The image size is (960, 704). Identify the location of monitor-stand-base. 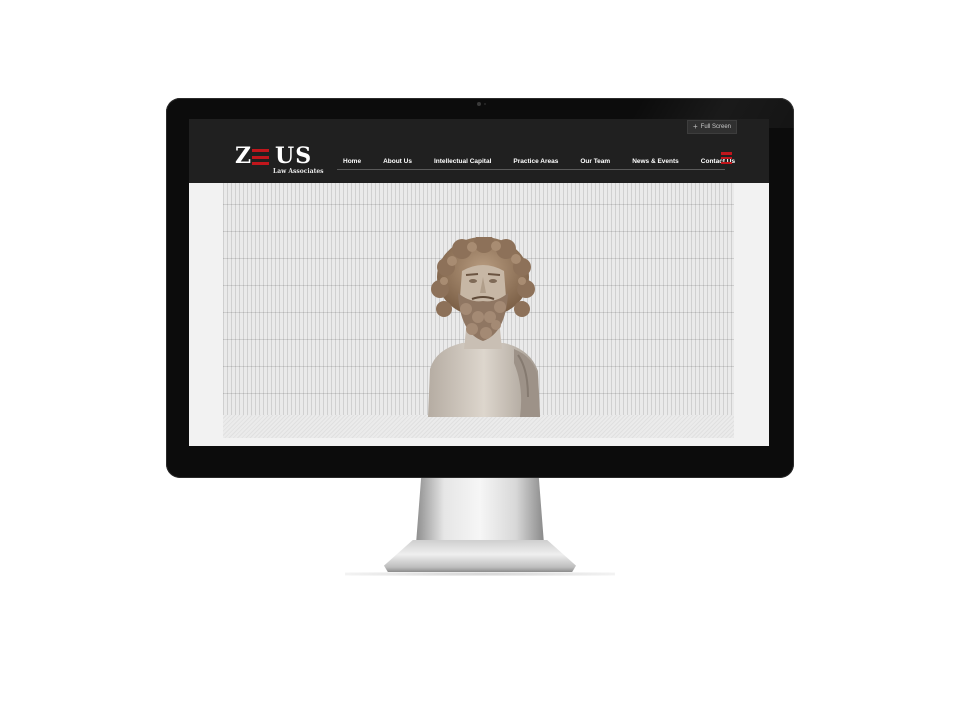
(480, 556).